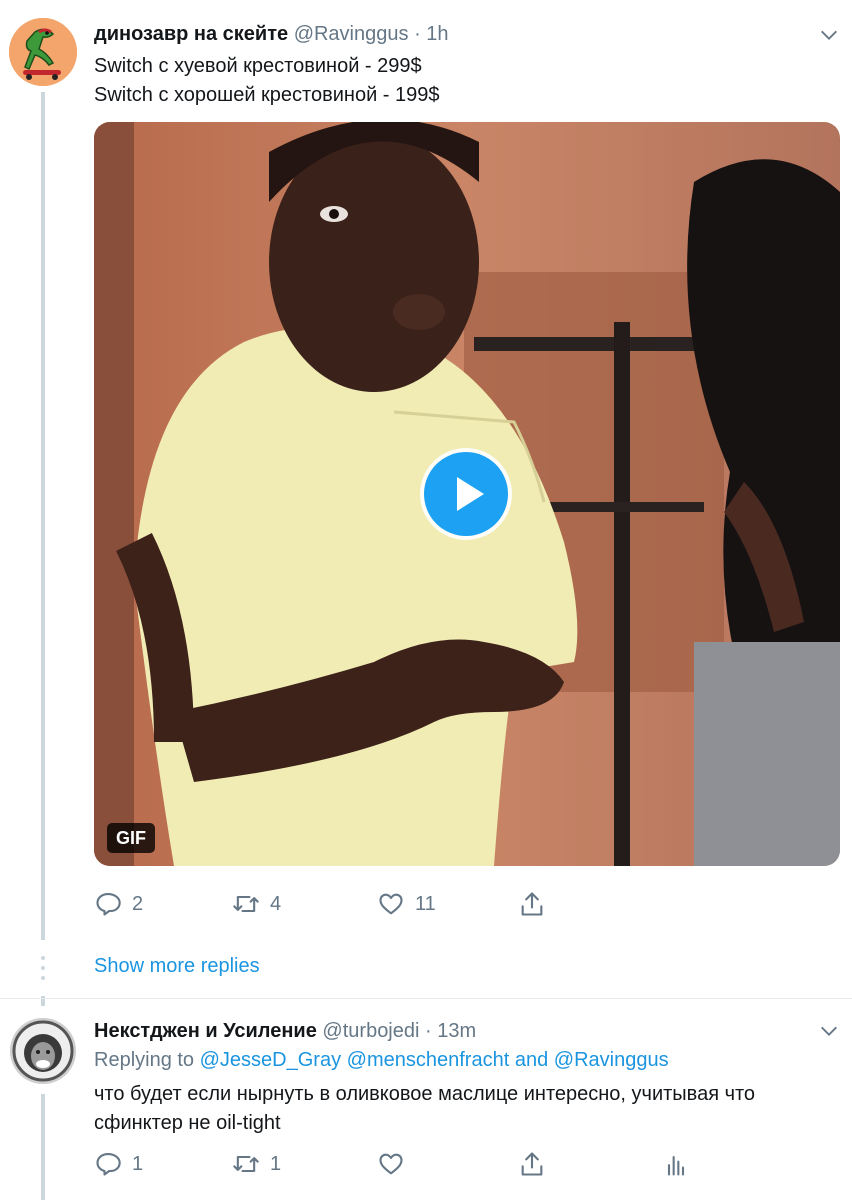 The width and height of the screenshot is (852, 1200). I want to click on play-button, so click(466, 494).